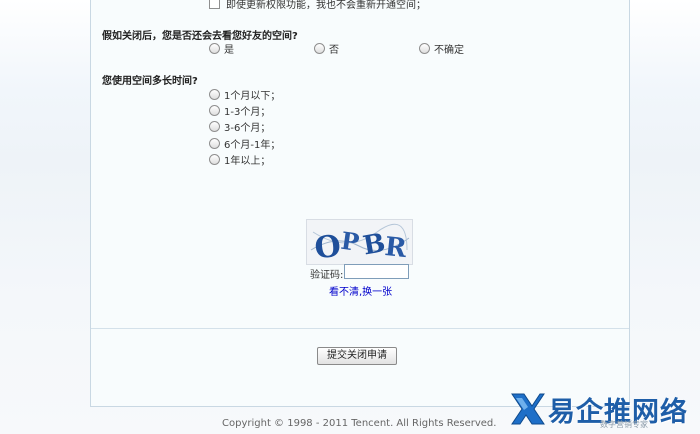 This screenshot has height=434, width=700. I want to click on option-label: 否, so click(334, 50).